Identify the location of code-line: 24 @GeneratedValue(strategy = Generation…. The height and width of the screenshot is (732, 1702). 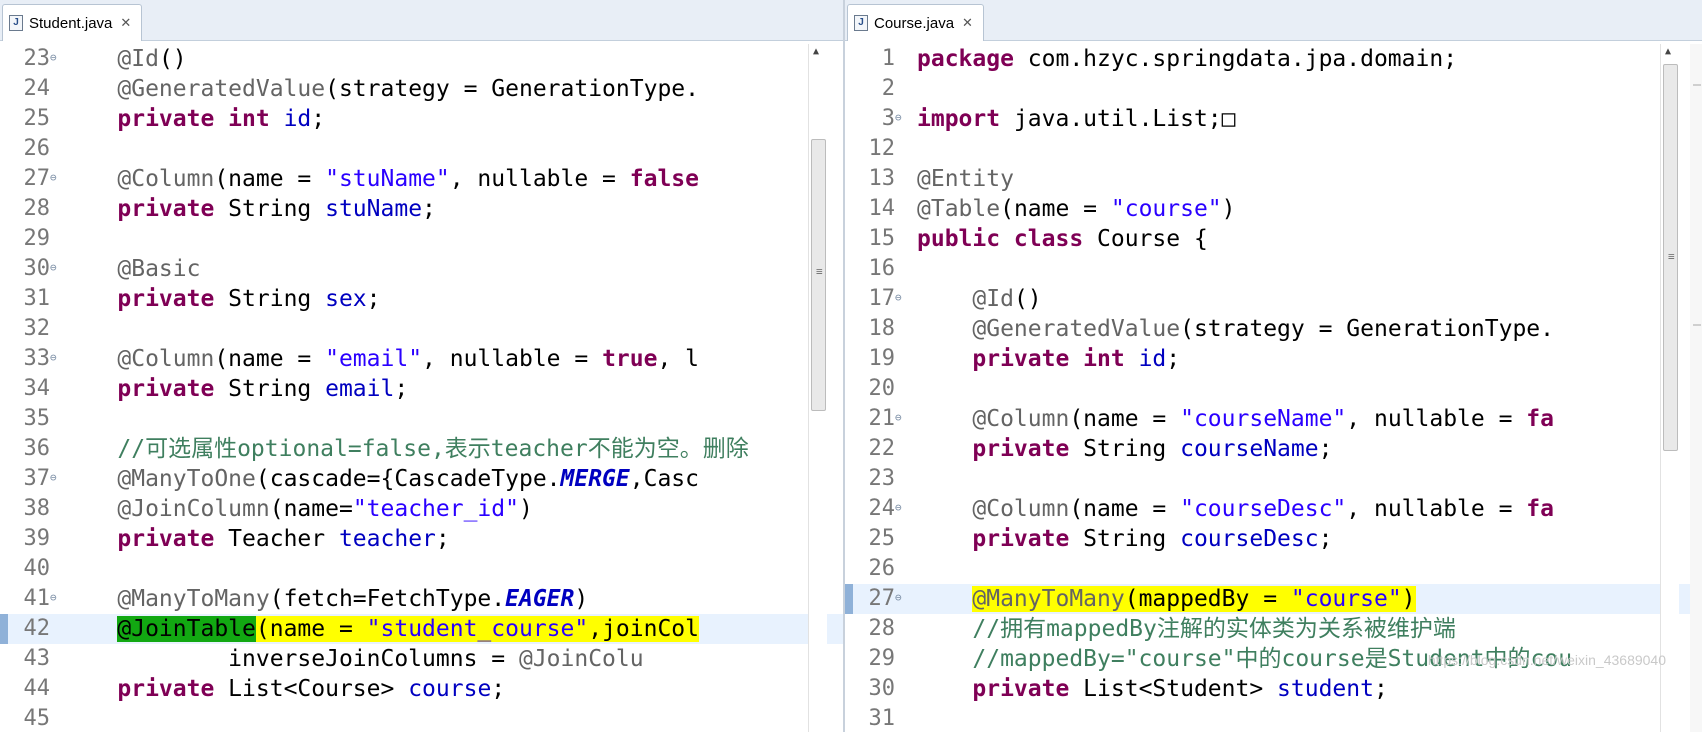
(421, 89).